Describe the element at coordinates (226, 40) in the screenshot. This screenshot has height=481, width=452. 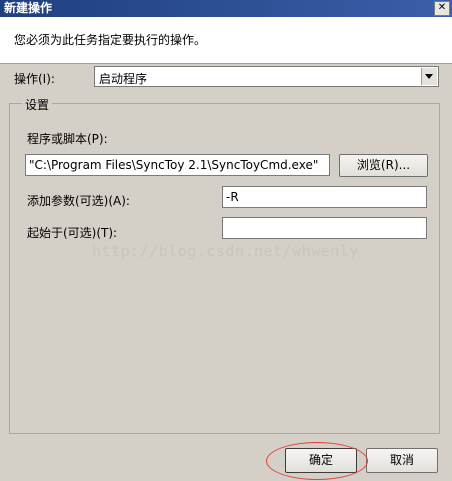
I see `description-panel: 您必须为此任务指定要执行的操作。` at that location.